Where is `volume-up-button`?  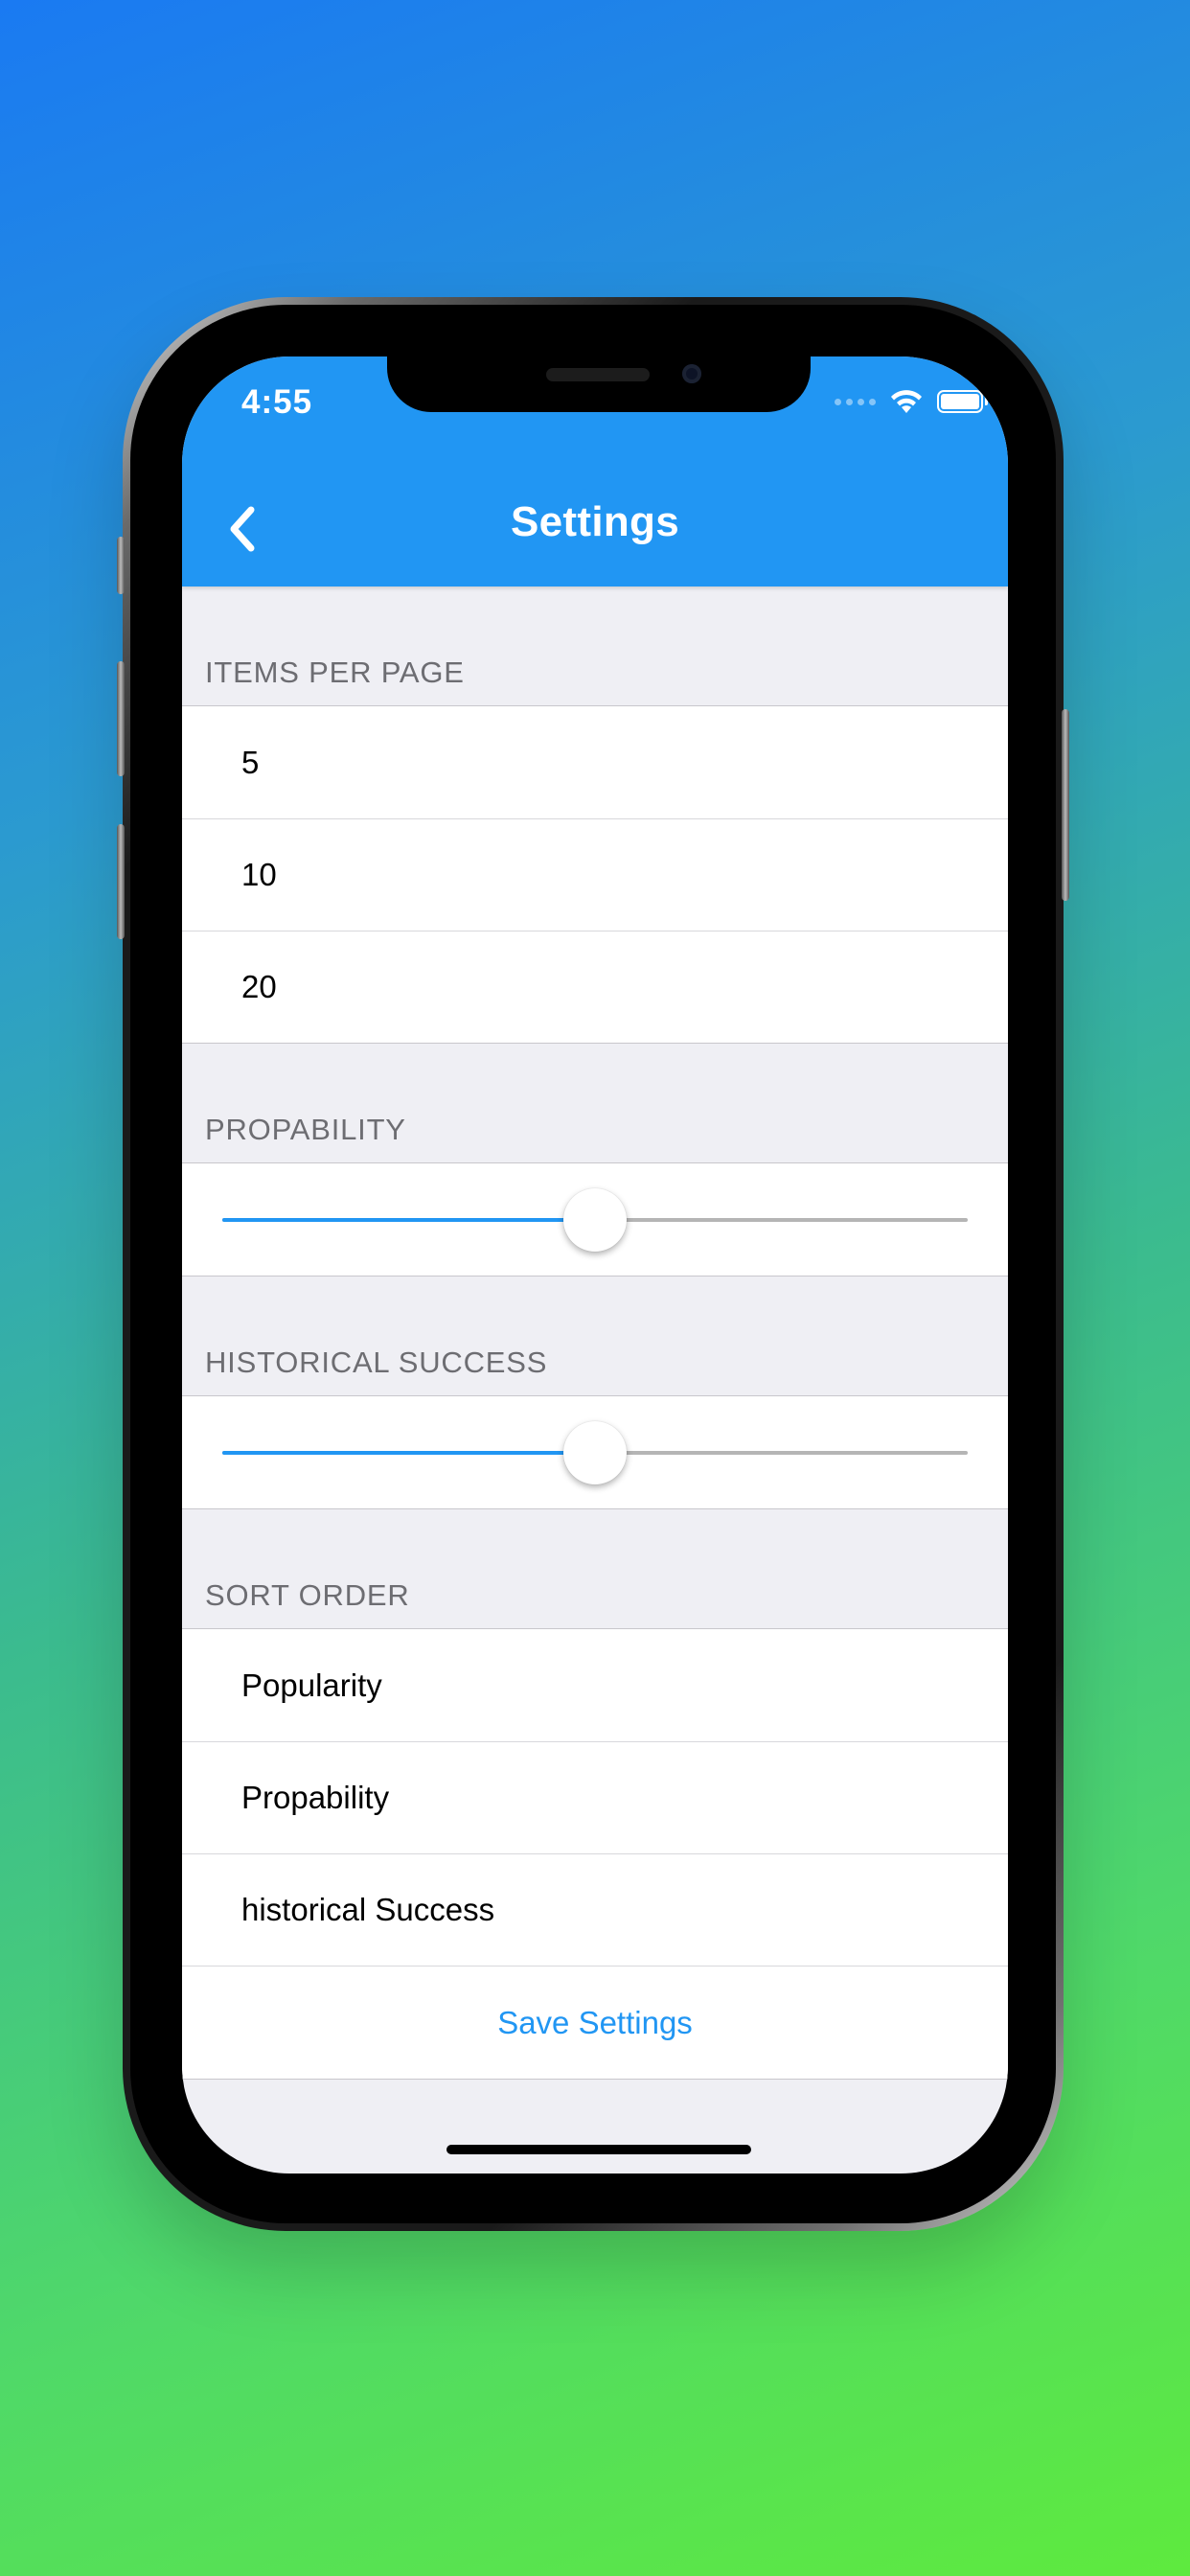
volume-up-button is located at coordinates (121, 718).